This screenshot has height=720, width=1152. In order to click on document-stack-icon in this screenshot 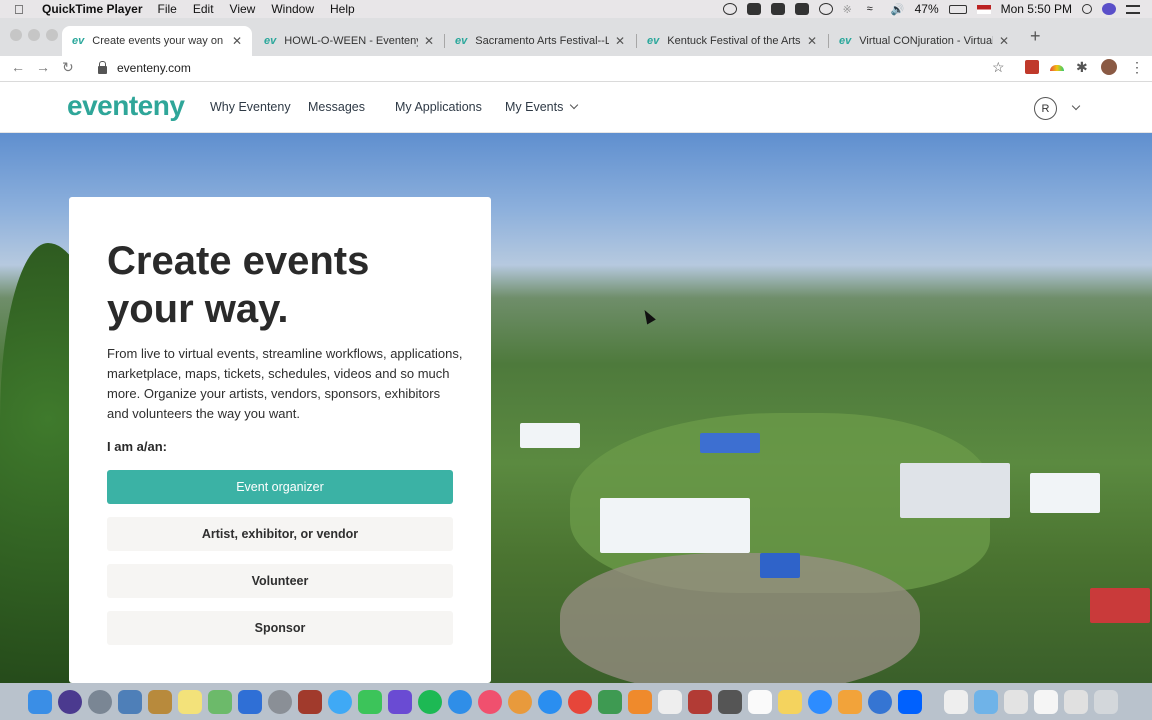, I will do `click(1016, 701)`.